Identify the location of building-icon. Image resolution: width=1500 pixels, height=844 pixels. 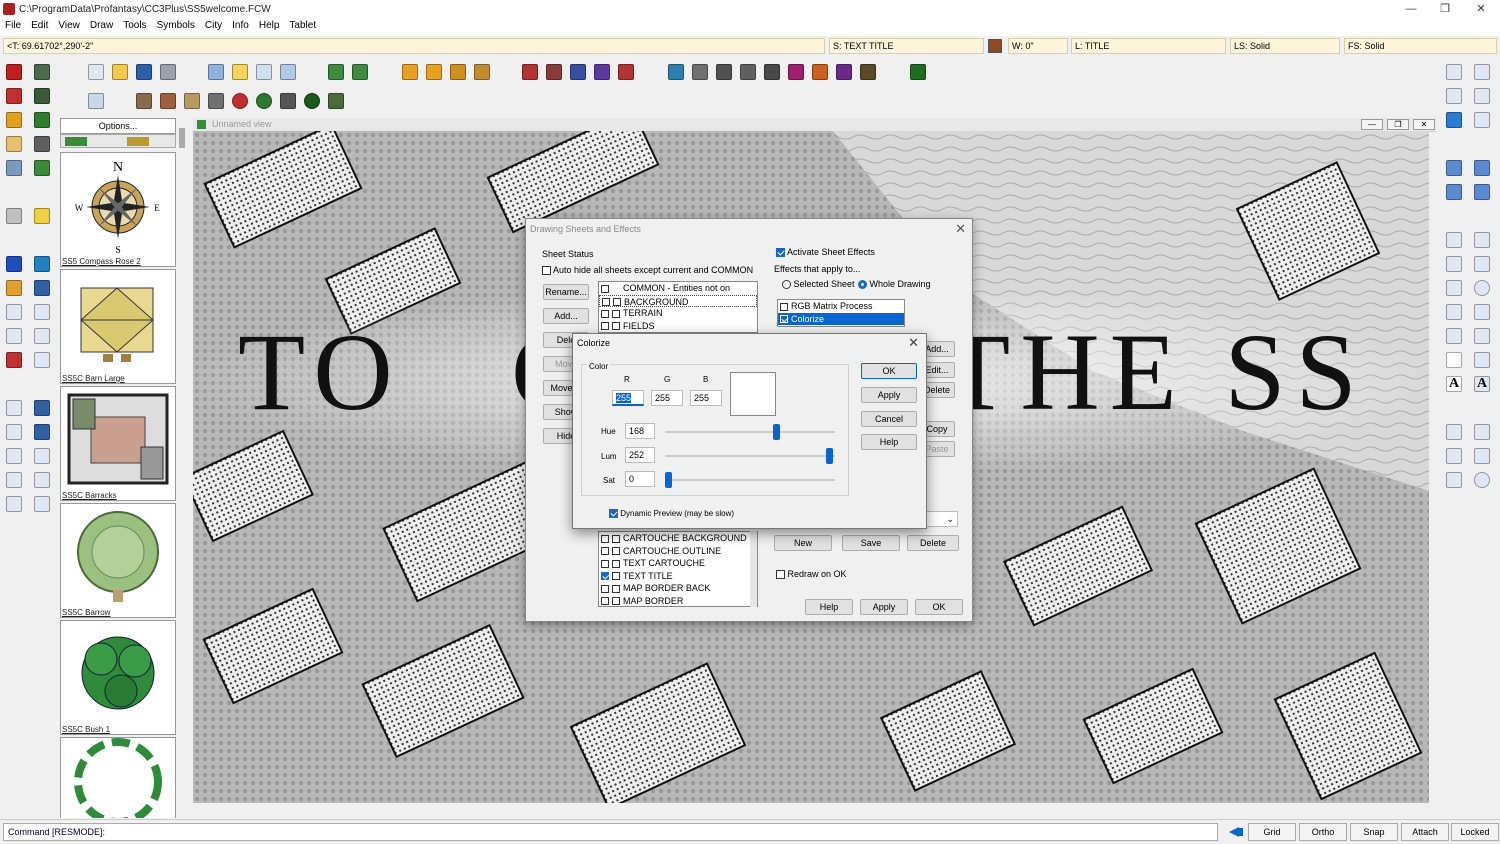
(216, 101).